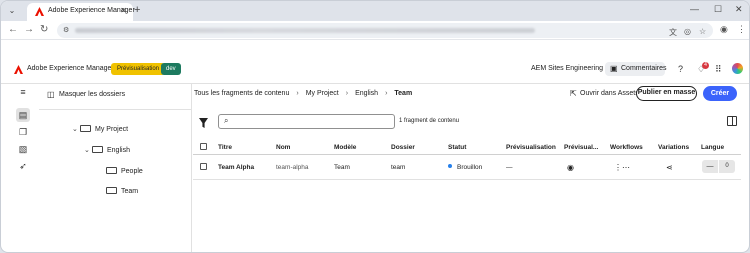 The height and width of the screenshot is (253, 750). I want to click on hide-folders-button: ◫ Masquer les dossiers, so click(86, 94).